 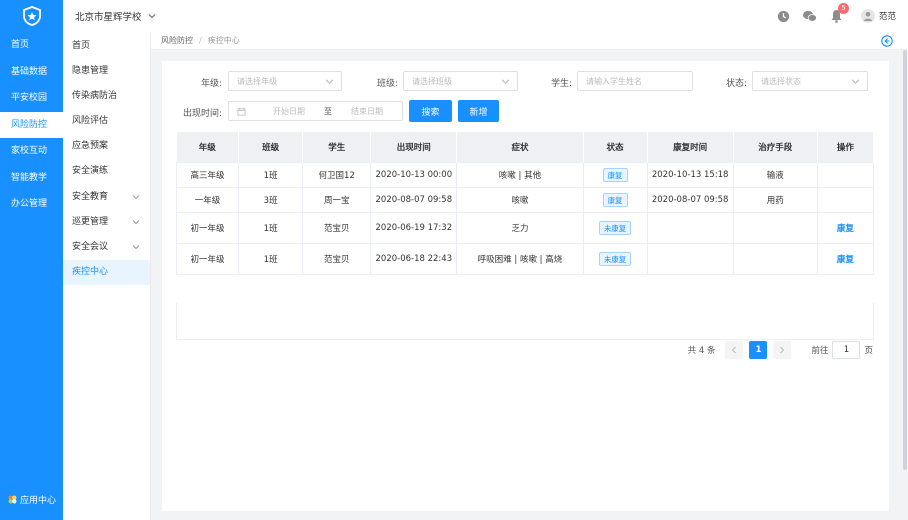 What do you see at coordinates (90, 221) in the screenshot?
I see `submenu-item-label: 巡更管理` at bounding box center [90, 221].